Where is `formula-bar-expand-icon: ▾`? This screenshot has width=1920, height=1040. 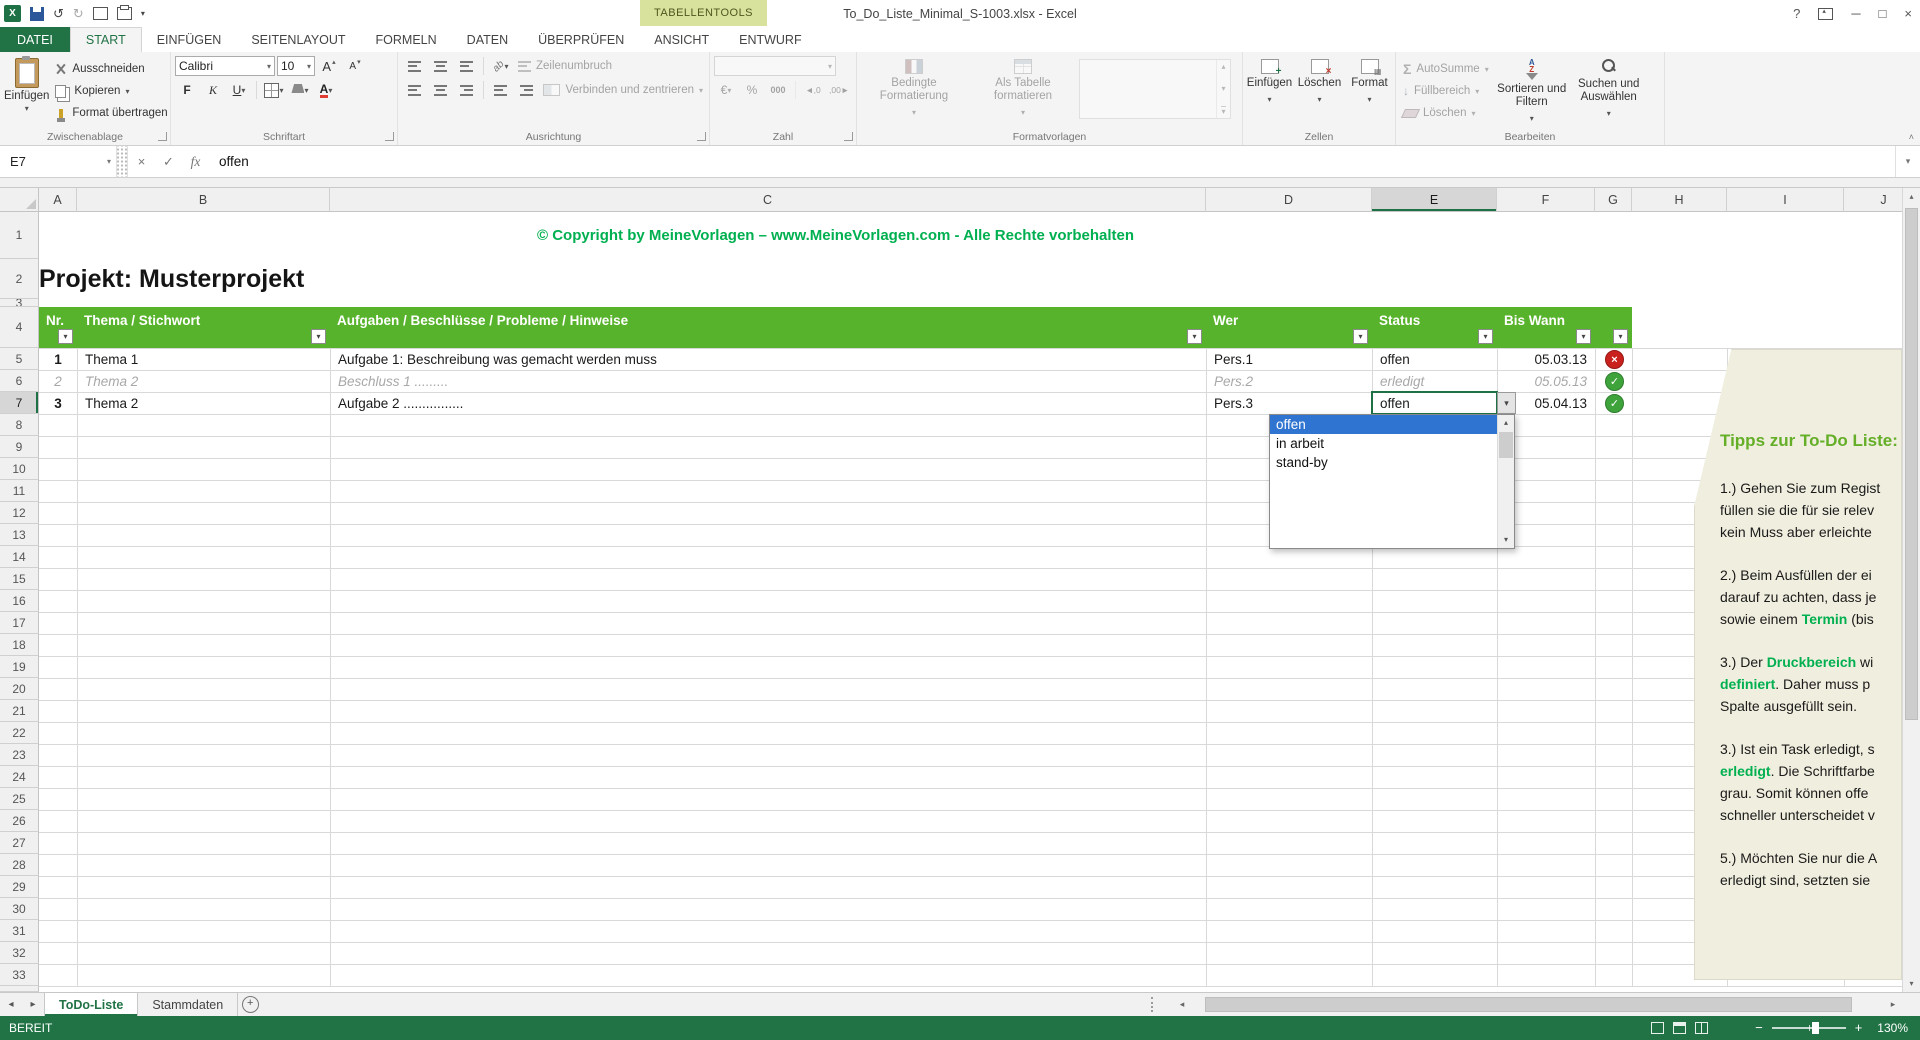 formula-bar-expand-icon: ▾ is located at coordinates (1907, 161).